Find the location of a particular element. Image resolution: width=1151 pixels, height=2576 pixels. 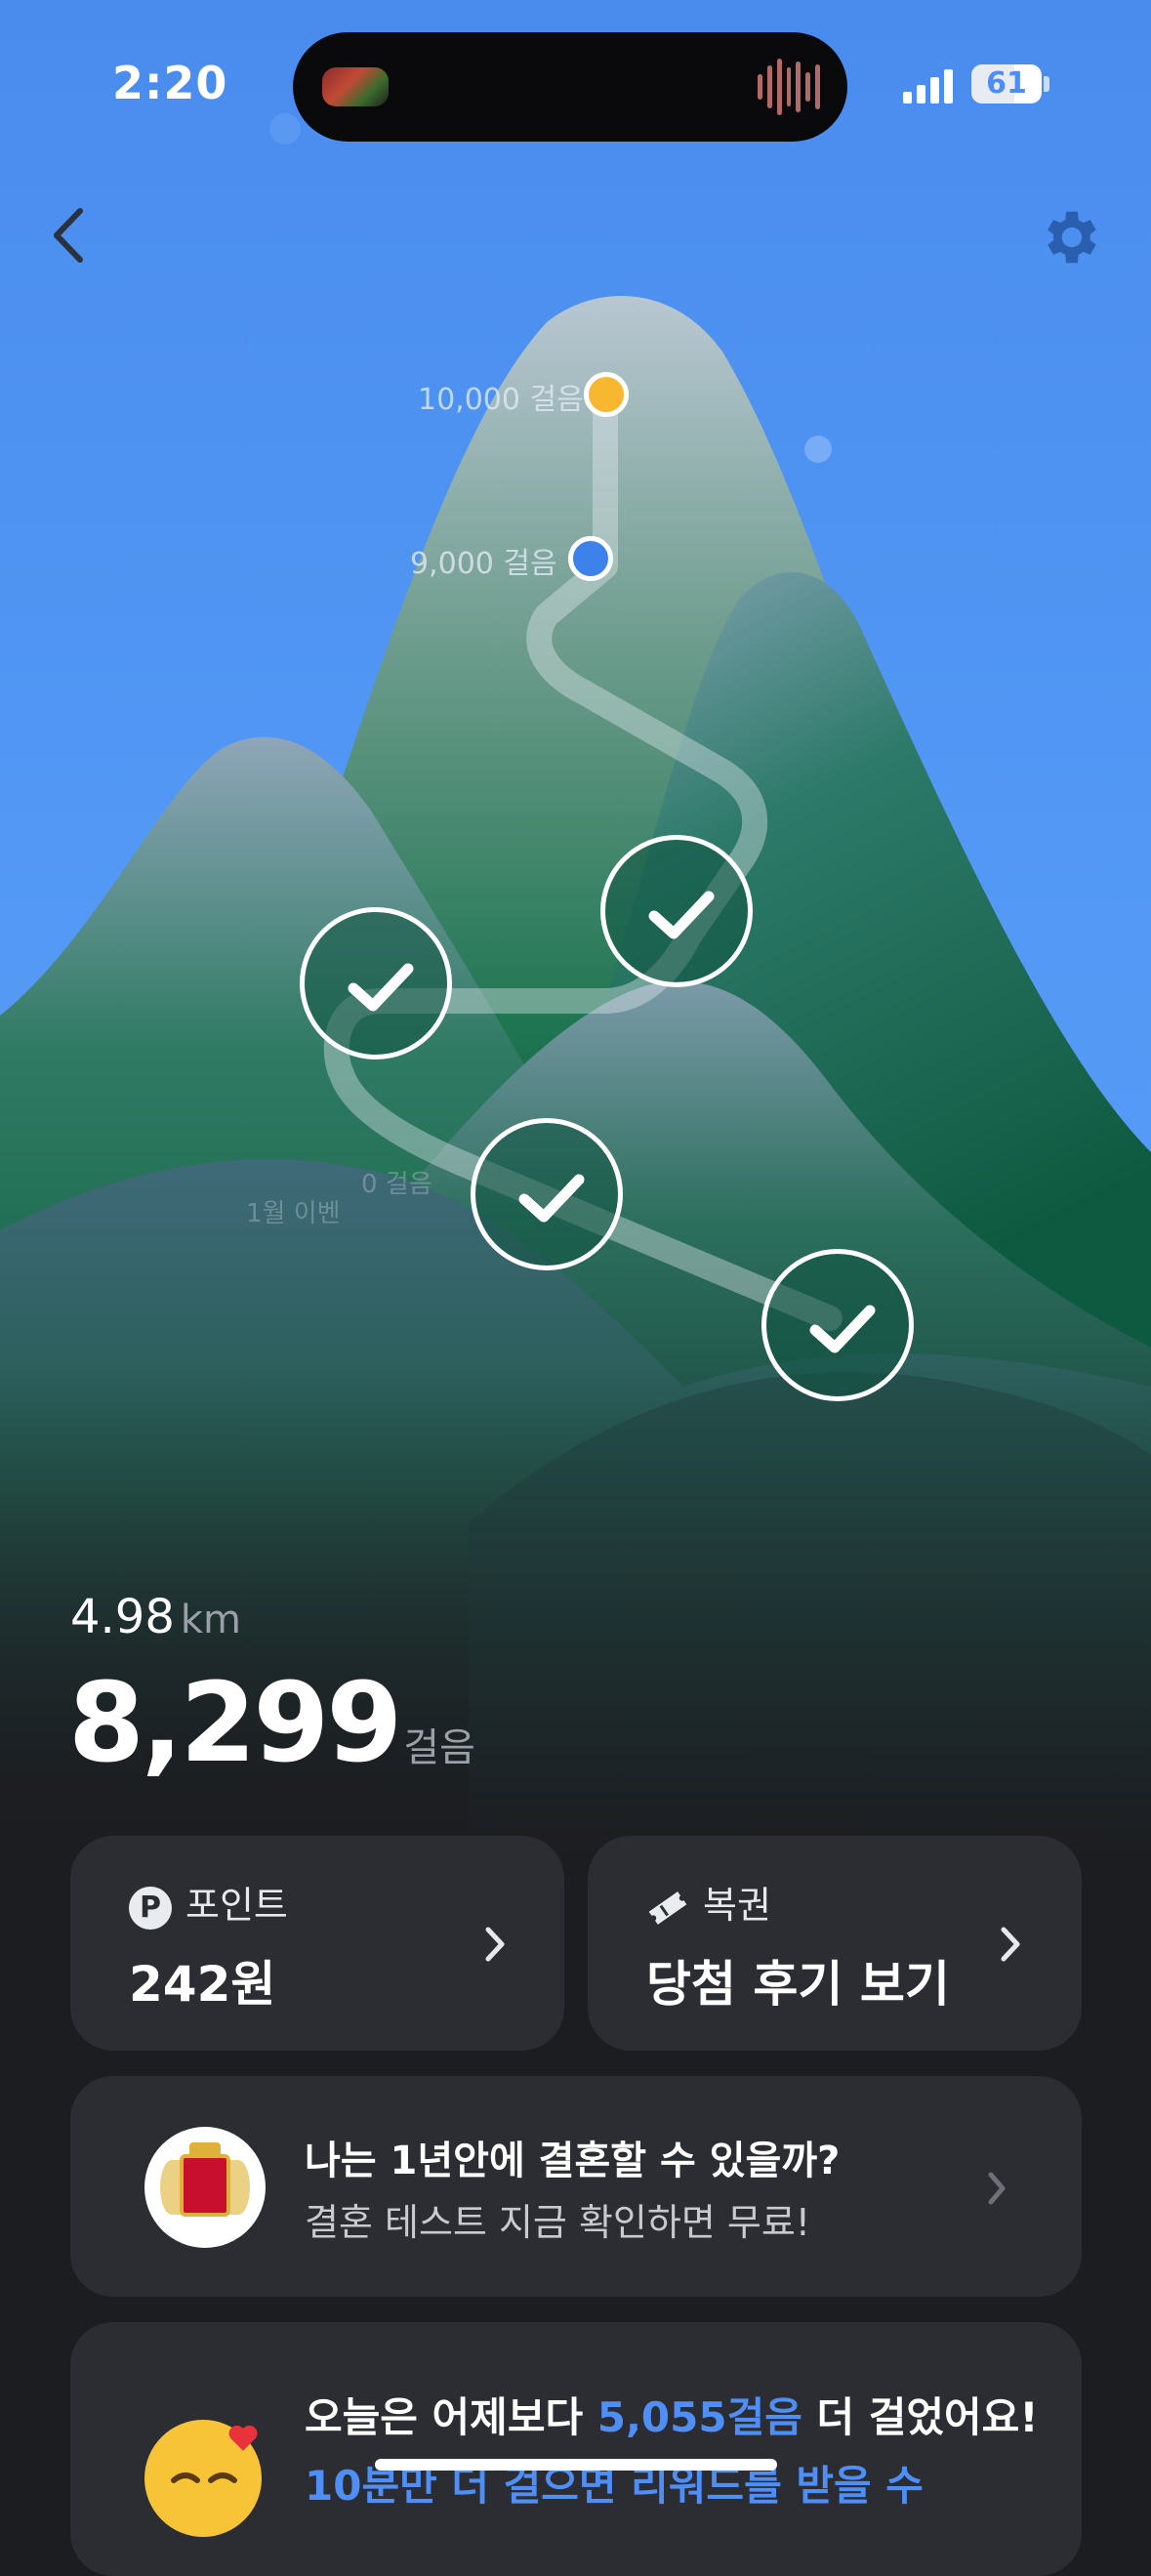

lottery-title-row: 복권 is located at coordinates (708, 1902).